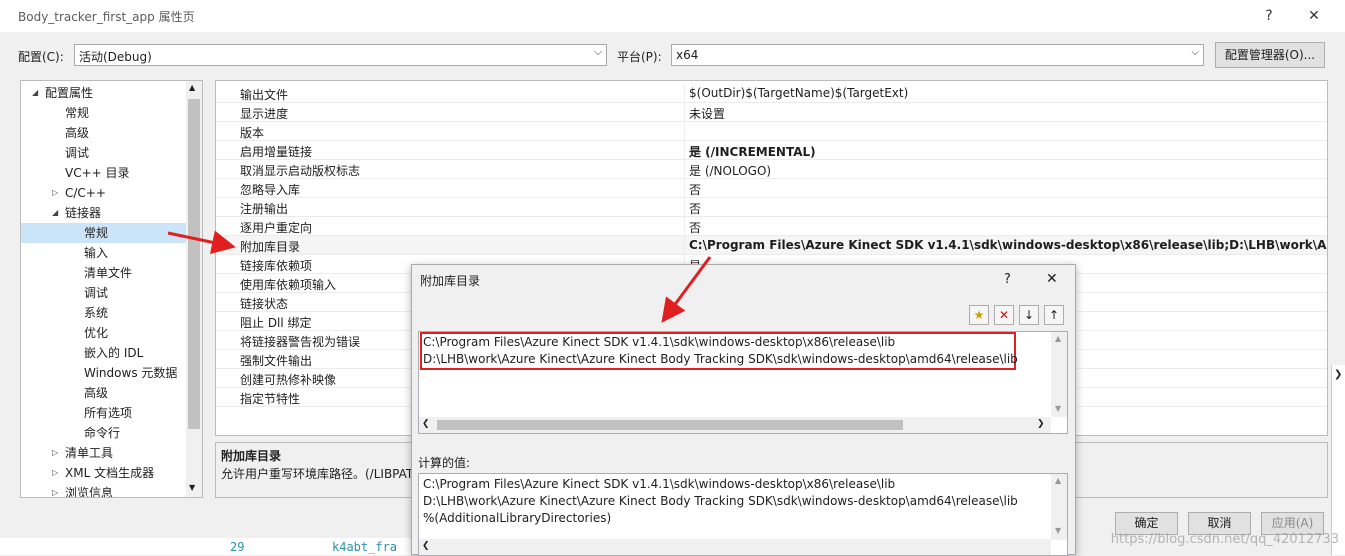 The height and width of the screenshot is (556, 1345). Describe the element at coordinates (439, 276) in the screenshot. I see `annotation-arrows` at that location.